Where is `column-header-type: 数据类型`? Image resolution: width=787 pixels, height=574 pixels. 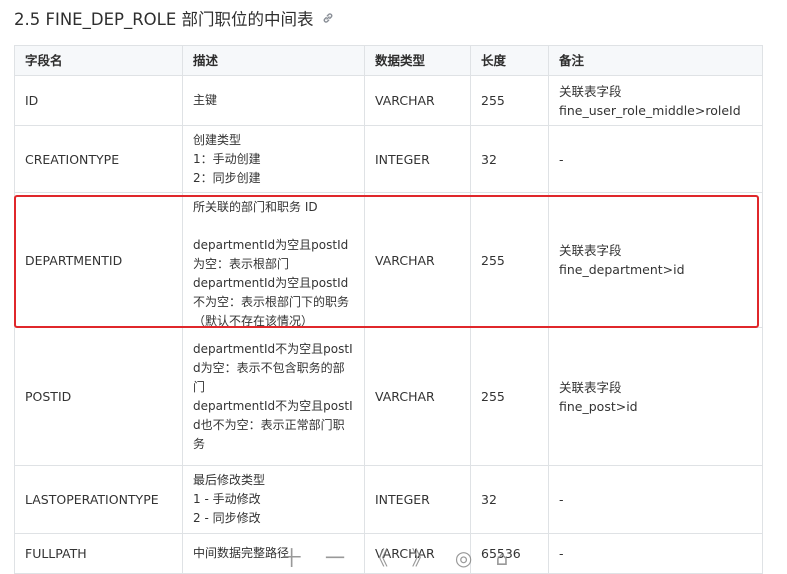
column-header-type: 数据类型 is located at coordinates (417, 60).